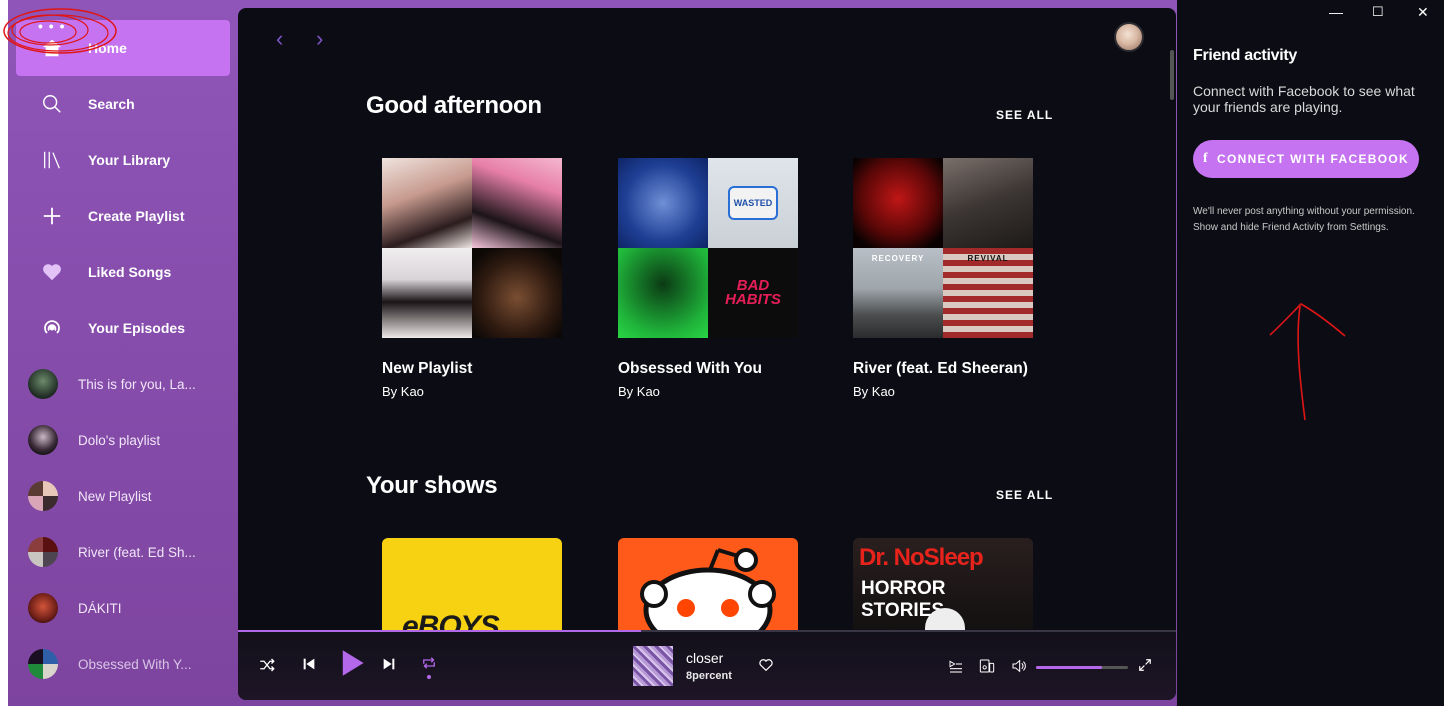 The height and width of the screenshot is (706, 1444). I want to click on player-bar: closer 8percent, so click(707, 666).